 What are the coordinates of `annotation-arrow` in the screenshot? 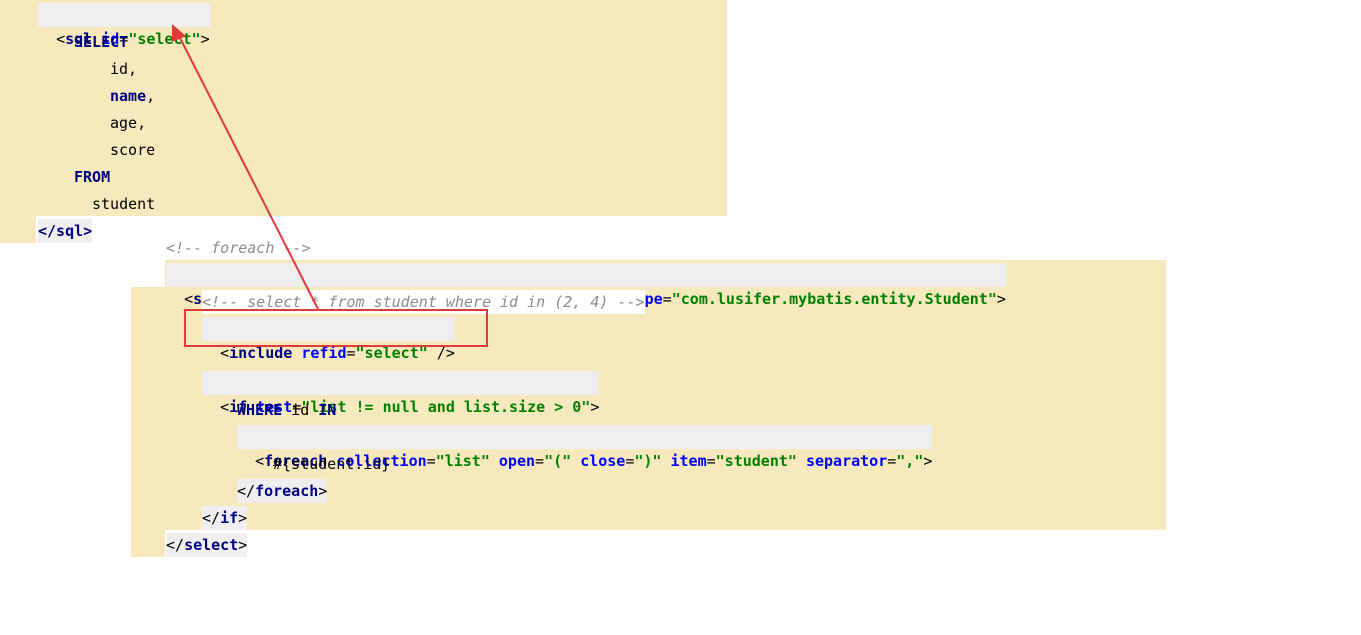 It's located at (245, 167).